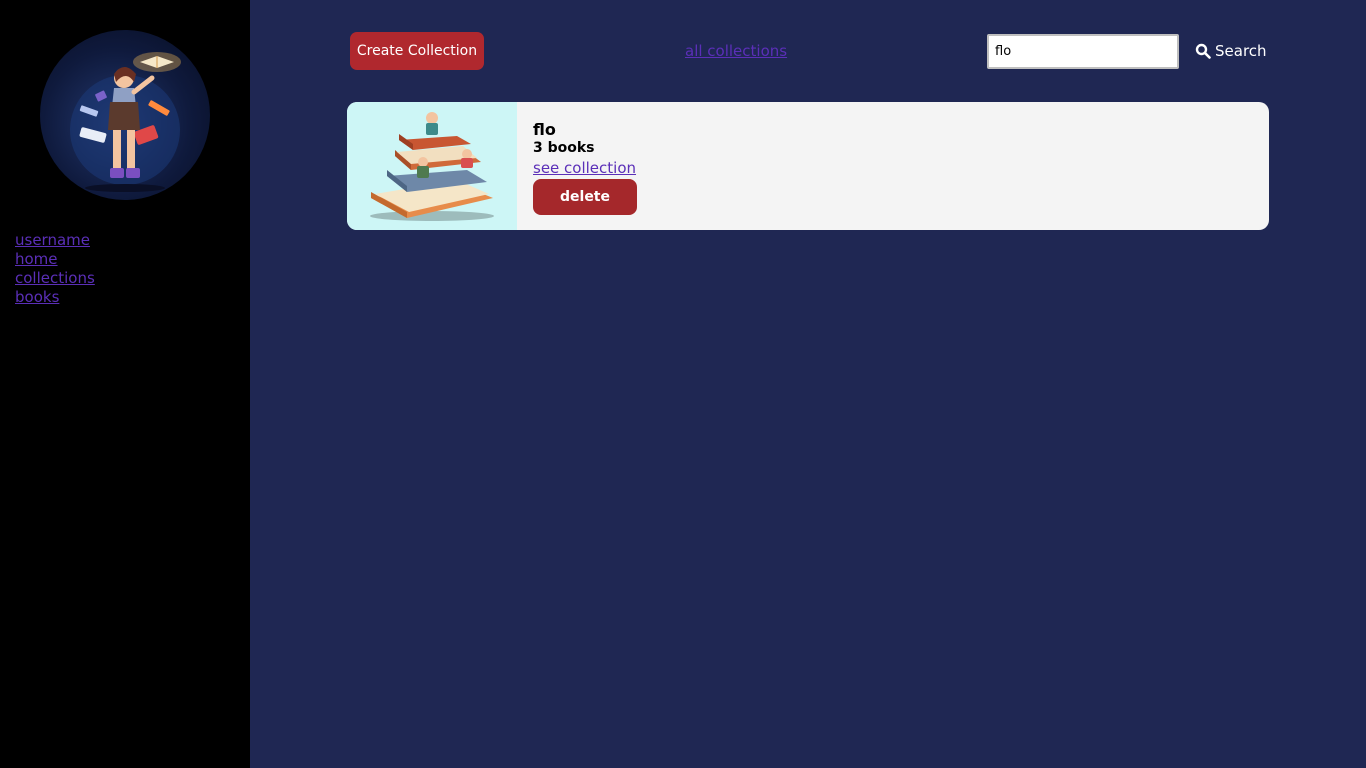 The height and width of the screenshot is (768, 1366). Describe the element at coordinates (736, 51) in the screenshot. I see `all-collections-link: all collections` at that location.